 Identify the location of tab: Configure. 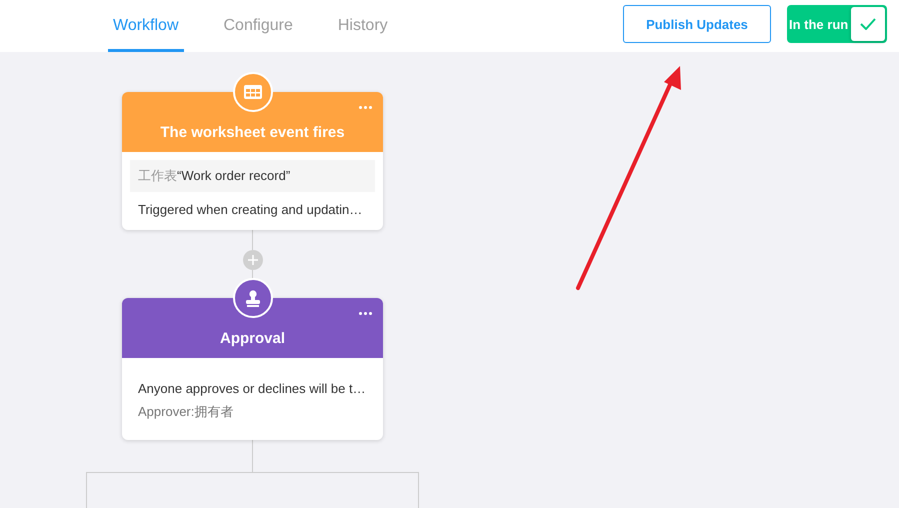
(258, 26).